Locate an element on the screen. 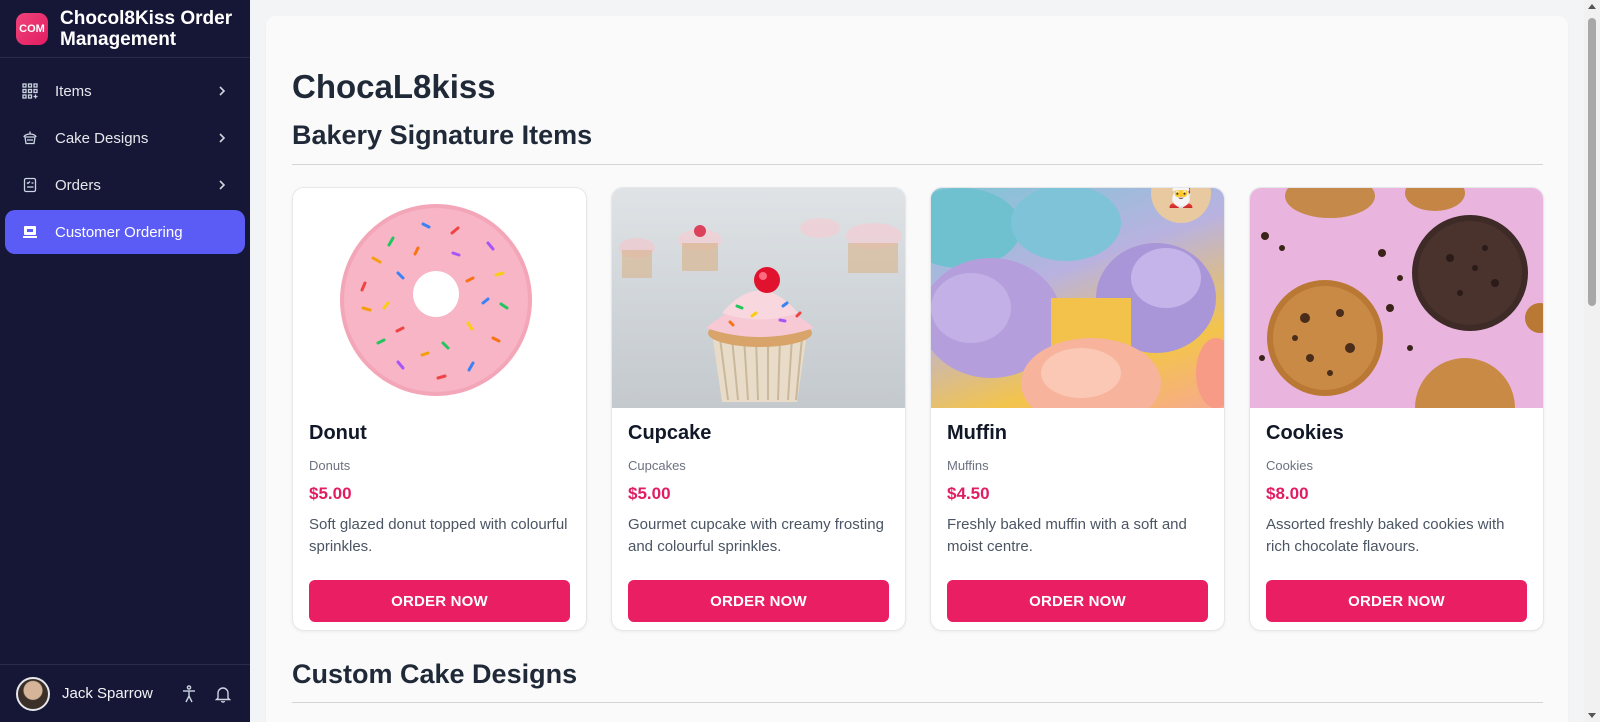 The width and height of the screenshot is (1600, 722). sidebar-item-label: Cake Designs is located at coordinates (102, 138).